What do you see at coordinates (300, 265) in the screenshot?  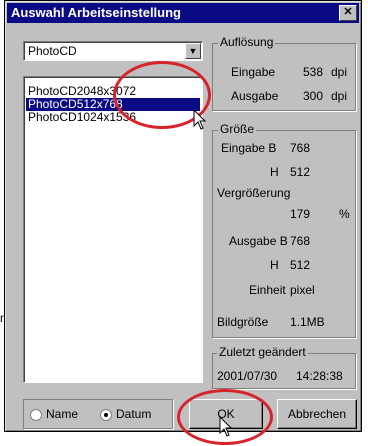 I see `ausgabe-h-value: 512` at bounding box center [300, 265].